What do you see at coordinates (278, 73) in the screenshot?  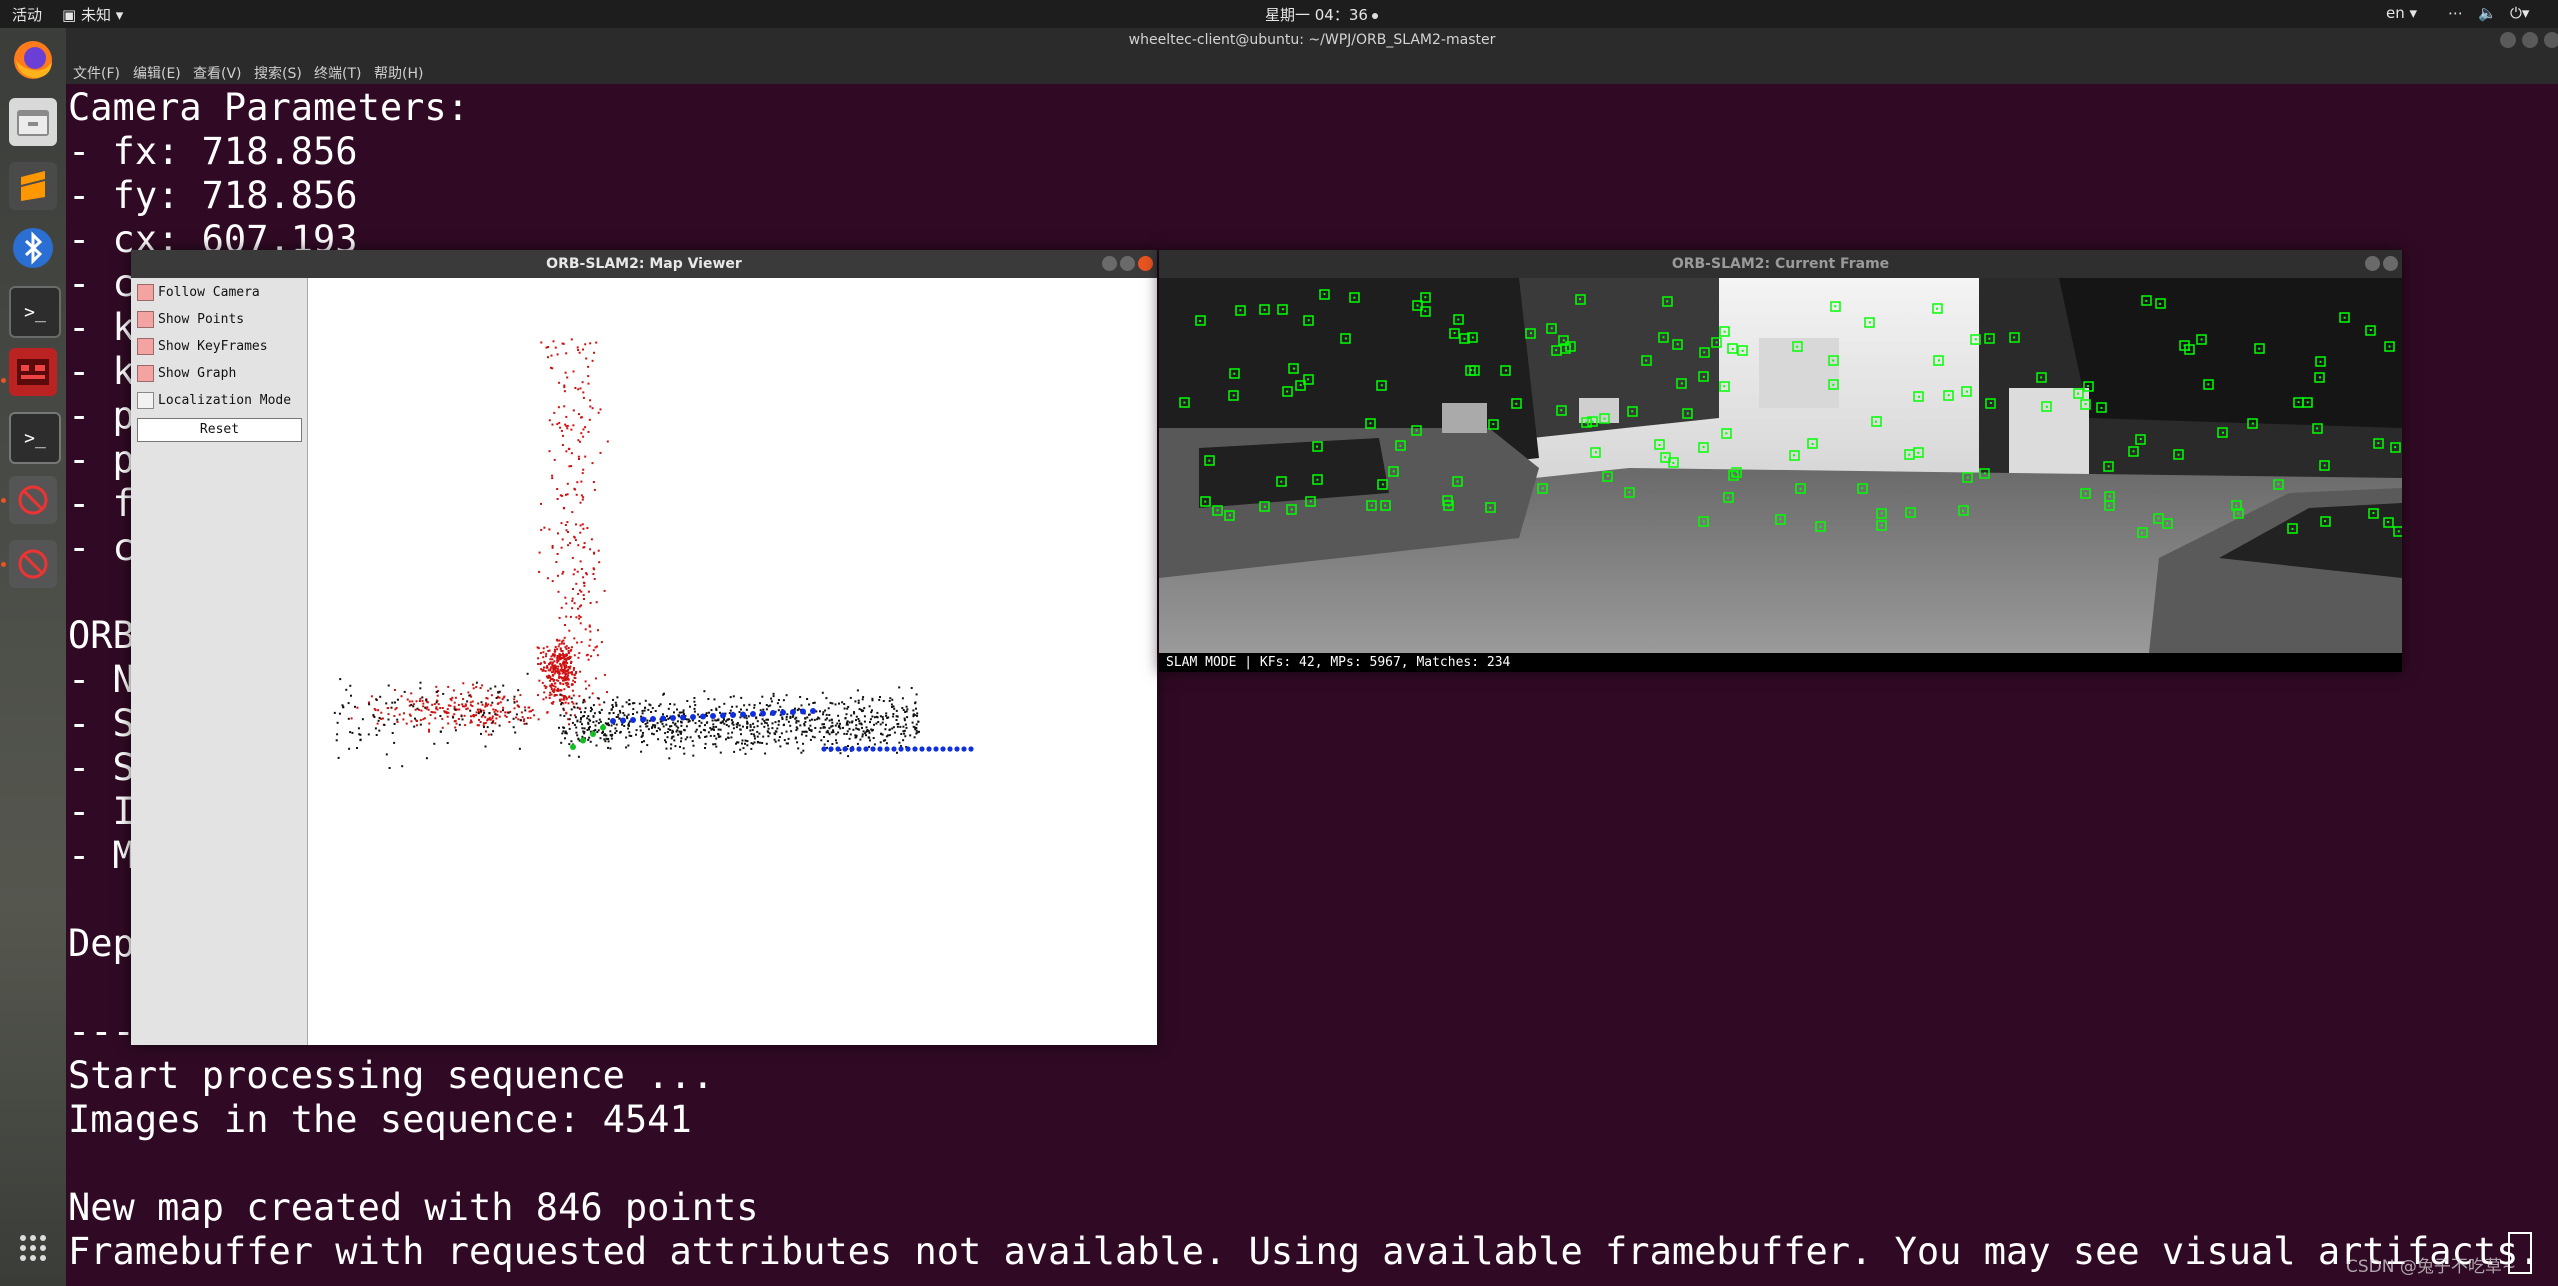 I see `menu-search: 搜索(S)` at bounding box center [278, 73].